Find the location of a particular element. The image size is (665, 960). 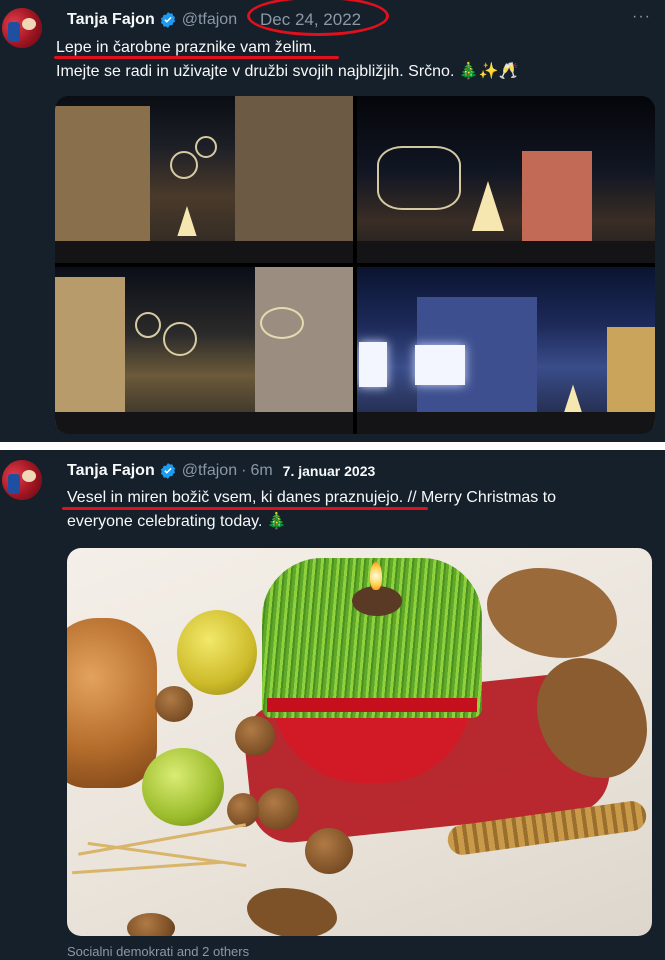

candle is located at coordinates (377, 601).